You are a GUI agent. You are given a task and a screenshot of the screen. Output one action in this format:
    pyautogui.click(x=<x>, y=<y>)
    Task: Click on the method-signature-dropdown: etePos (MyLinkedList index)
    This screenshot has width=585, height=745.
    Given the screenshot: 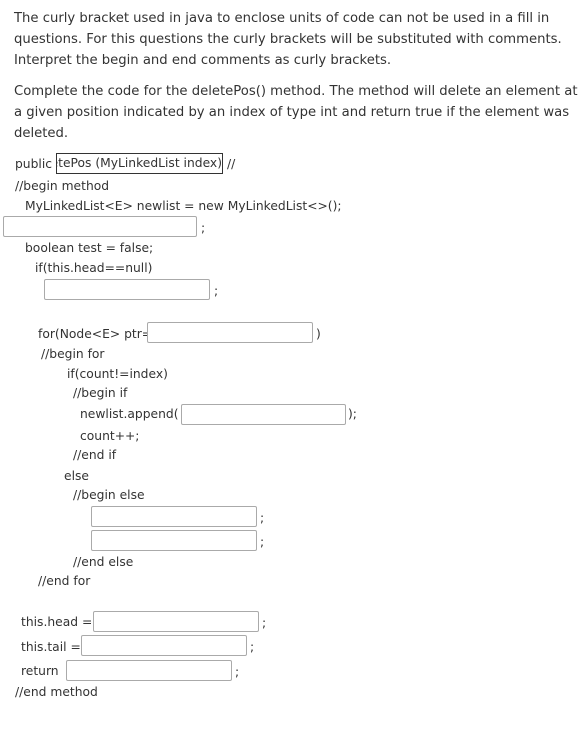 What is the action you would take?
    pyautogui.click(x=139, y=163)
    